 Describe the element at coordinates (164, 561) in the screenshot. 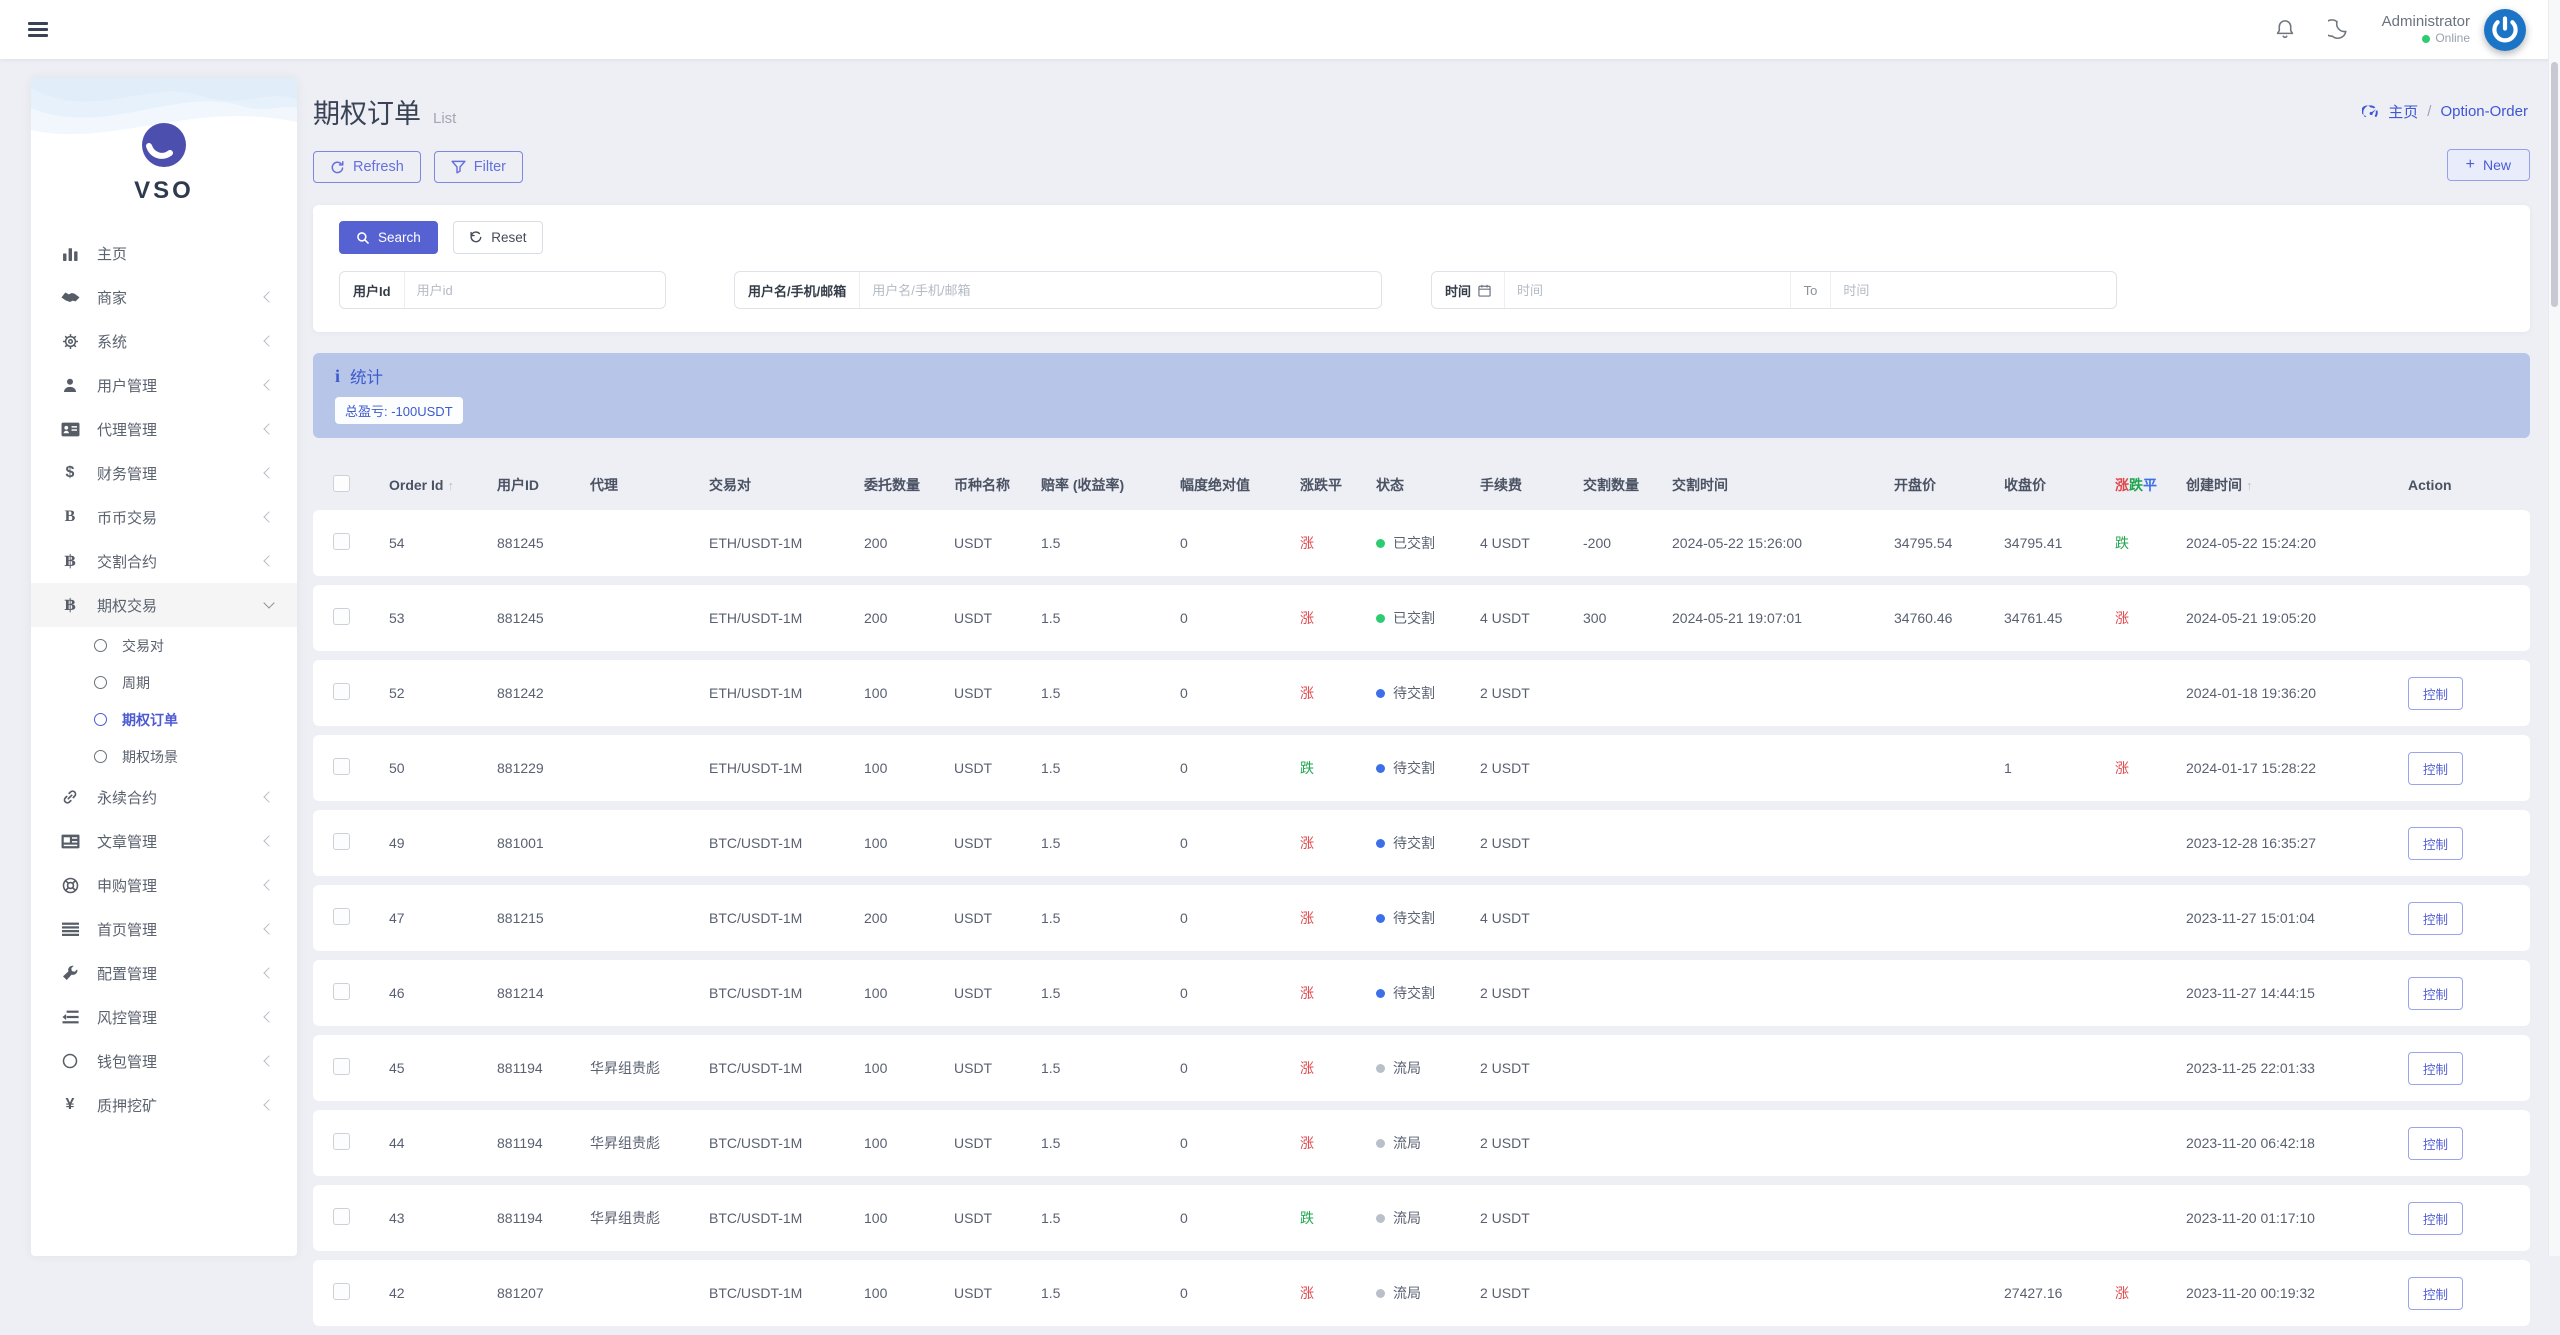

I see `sidebar-item: ฿交割合约` at that location.